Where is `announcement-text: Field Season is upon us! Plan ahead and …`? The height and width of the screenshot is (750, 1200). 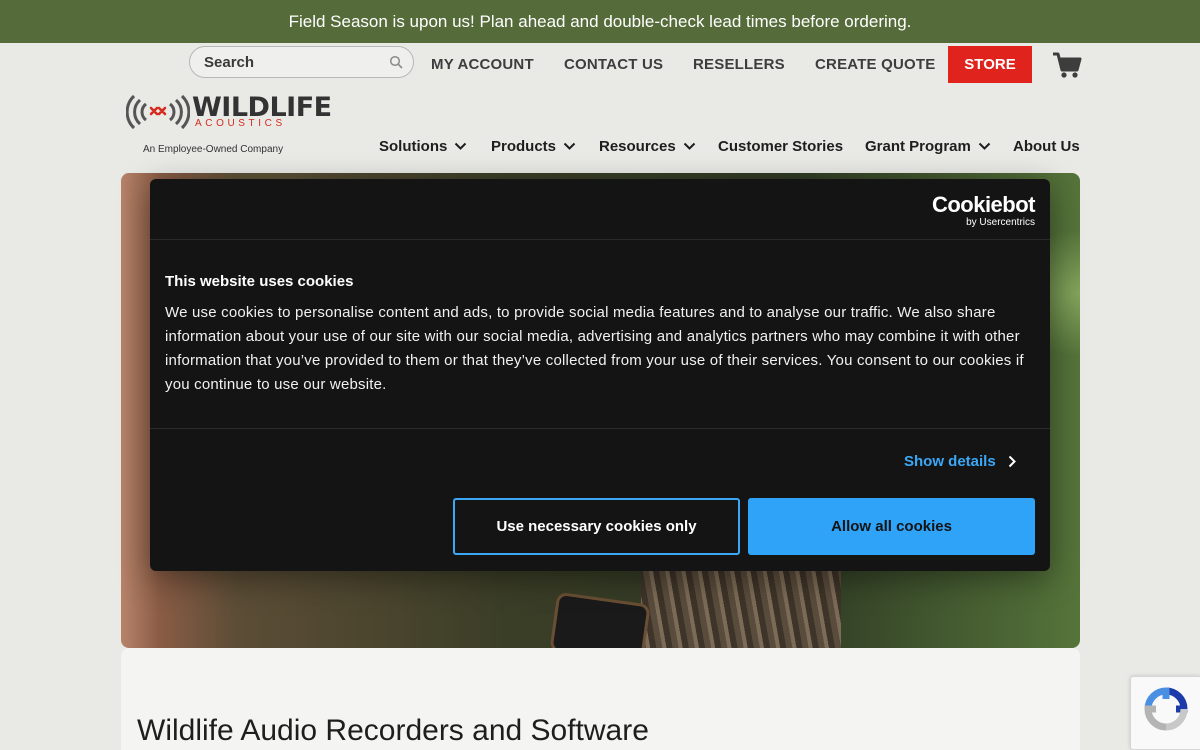
announcement-text: Field Season is upon us! Plan ahead and … is located at coordinates (600, 21).